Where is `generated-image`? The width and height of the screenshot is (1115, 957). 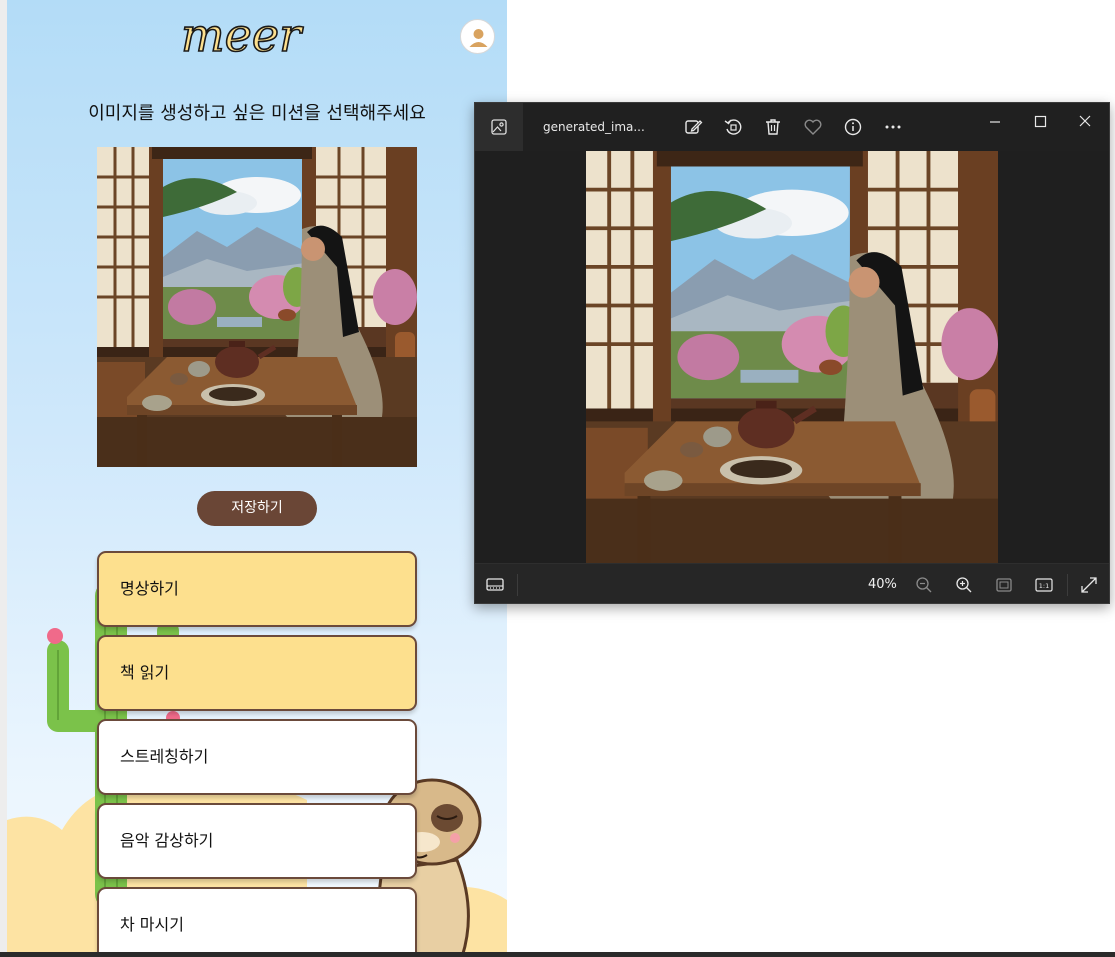
generated-image is located at coordinates (257, 307).